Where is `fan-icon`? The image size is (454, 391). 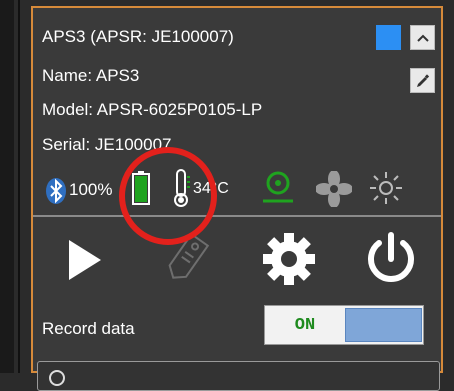
fan-icon is located at coordinates (334, 189).